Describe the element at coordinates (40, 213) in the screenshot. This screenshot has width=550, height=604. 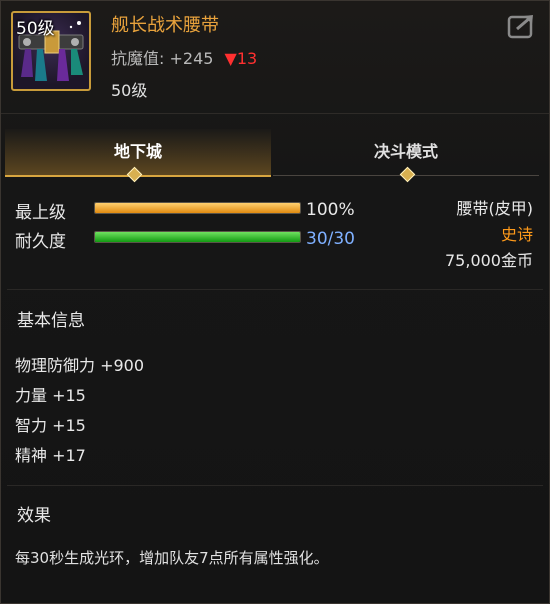
I see `grade-label: 最上级` at that location.